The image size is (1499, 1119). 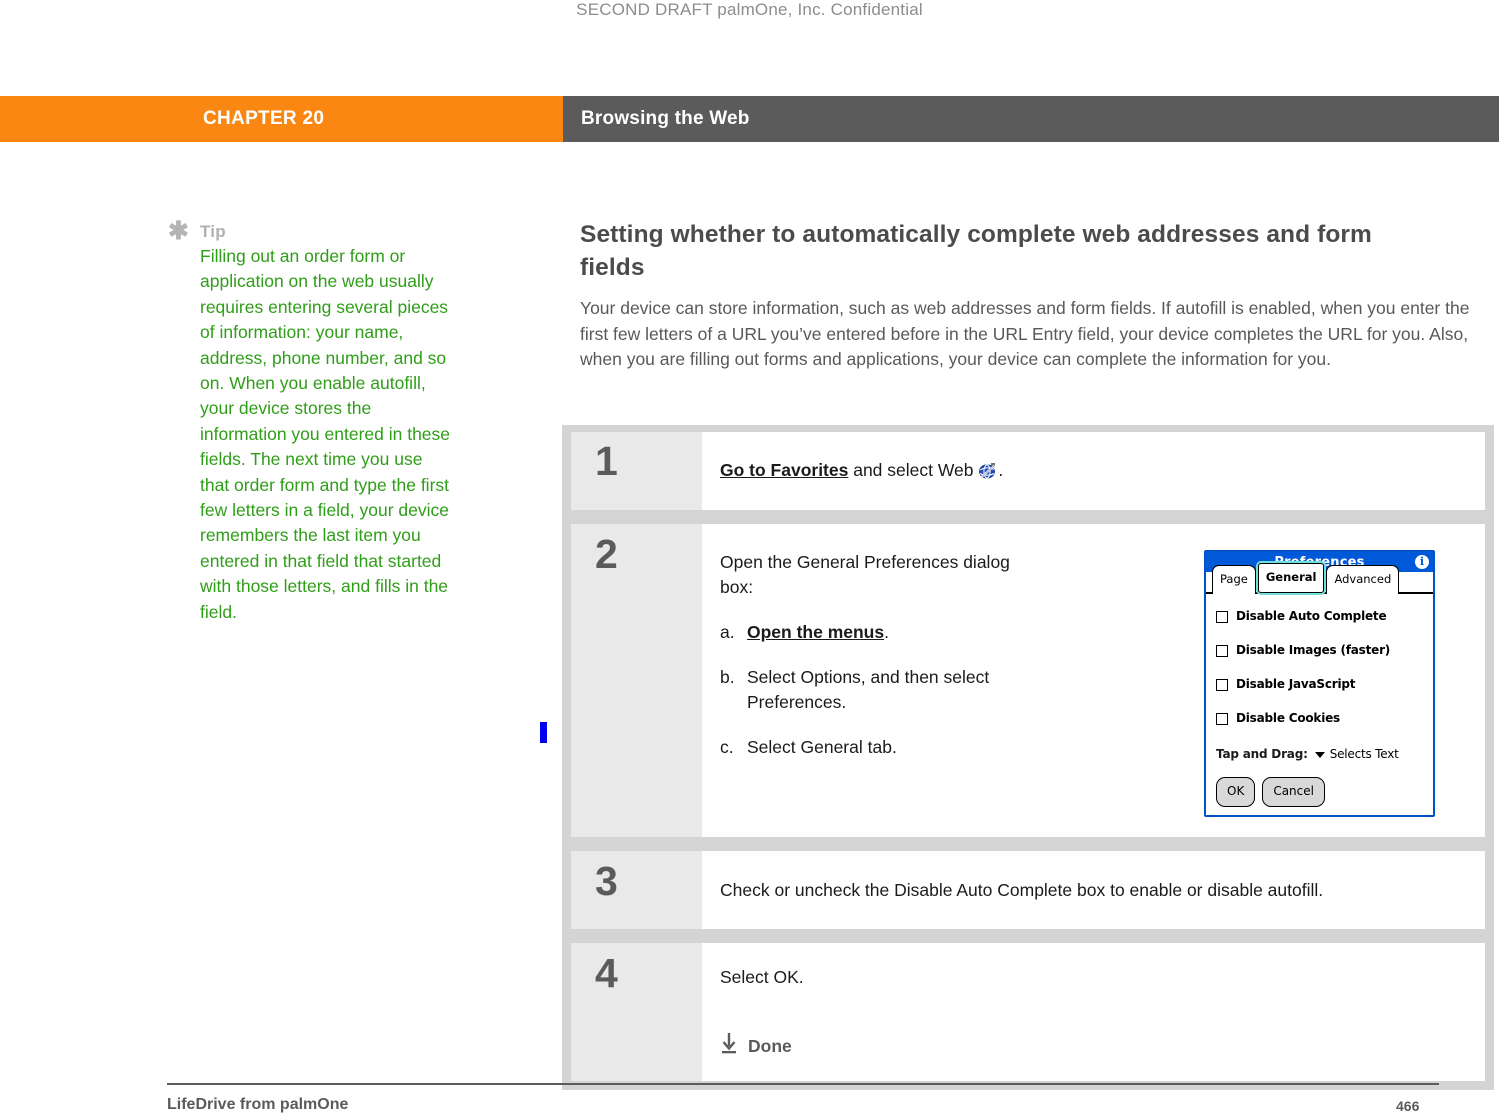 What do you see at coordinates (1291, 578) in the screenshot?
I see `tab-general: General` at bounding box center [1291, 578].